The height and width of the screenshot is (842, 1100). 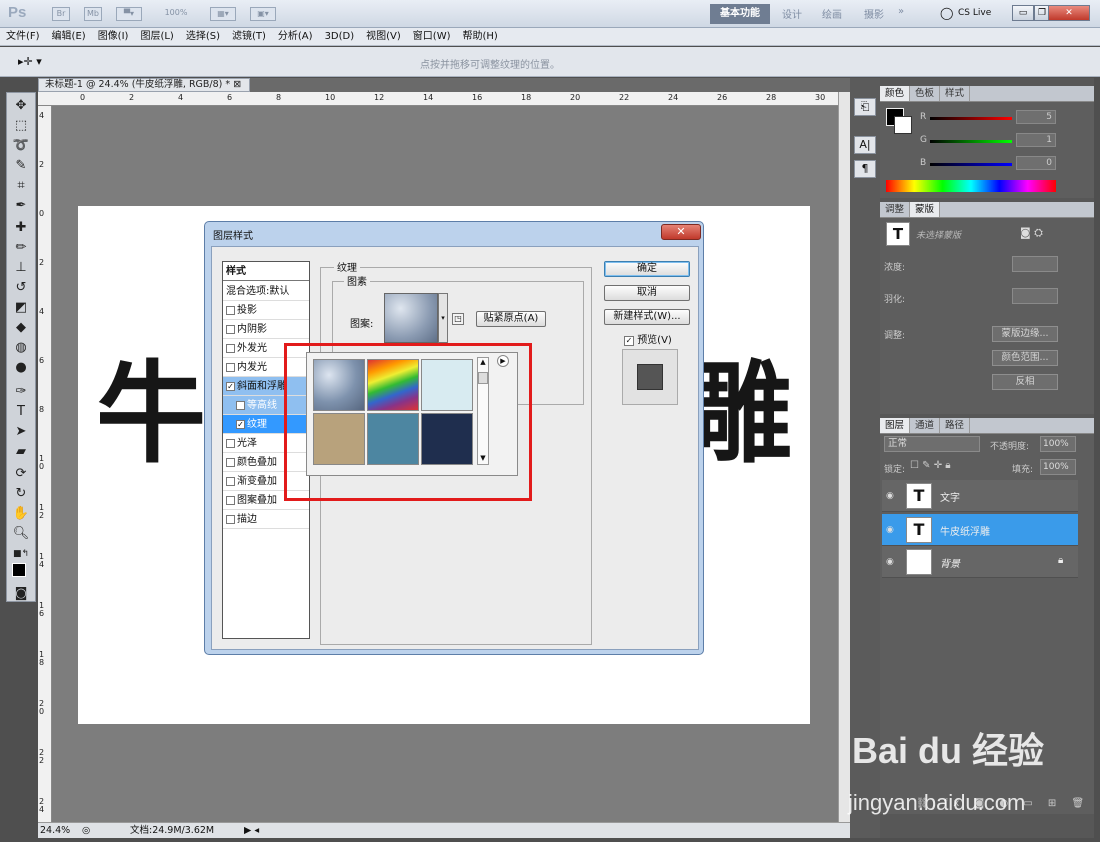 What do you see at coordinates (21, 368) in the screenshot?
I see `dodge-tool-icon: ●` at bounding box center [21, 368].